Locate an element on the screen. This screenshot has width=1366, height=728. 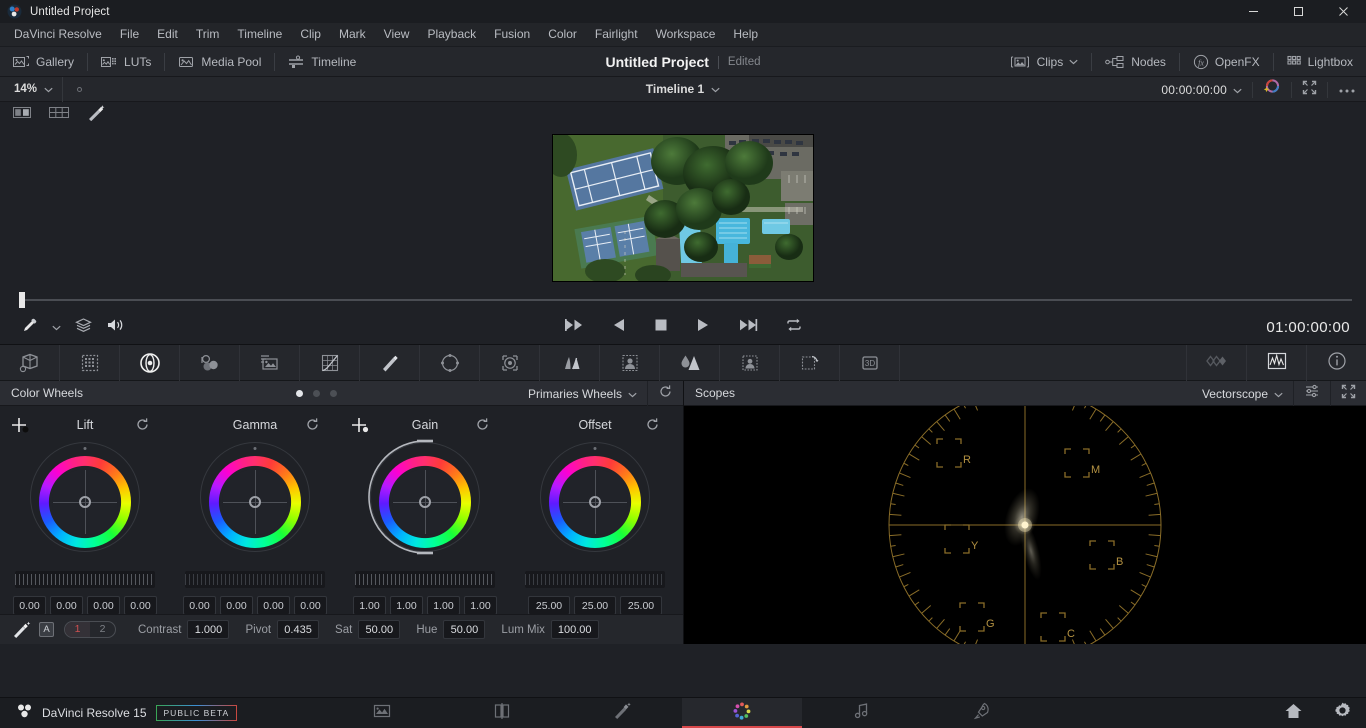
scope-settings-button is located at coordinates (1312, 393).